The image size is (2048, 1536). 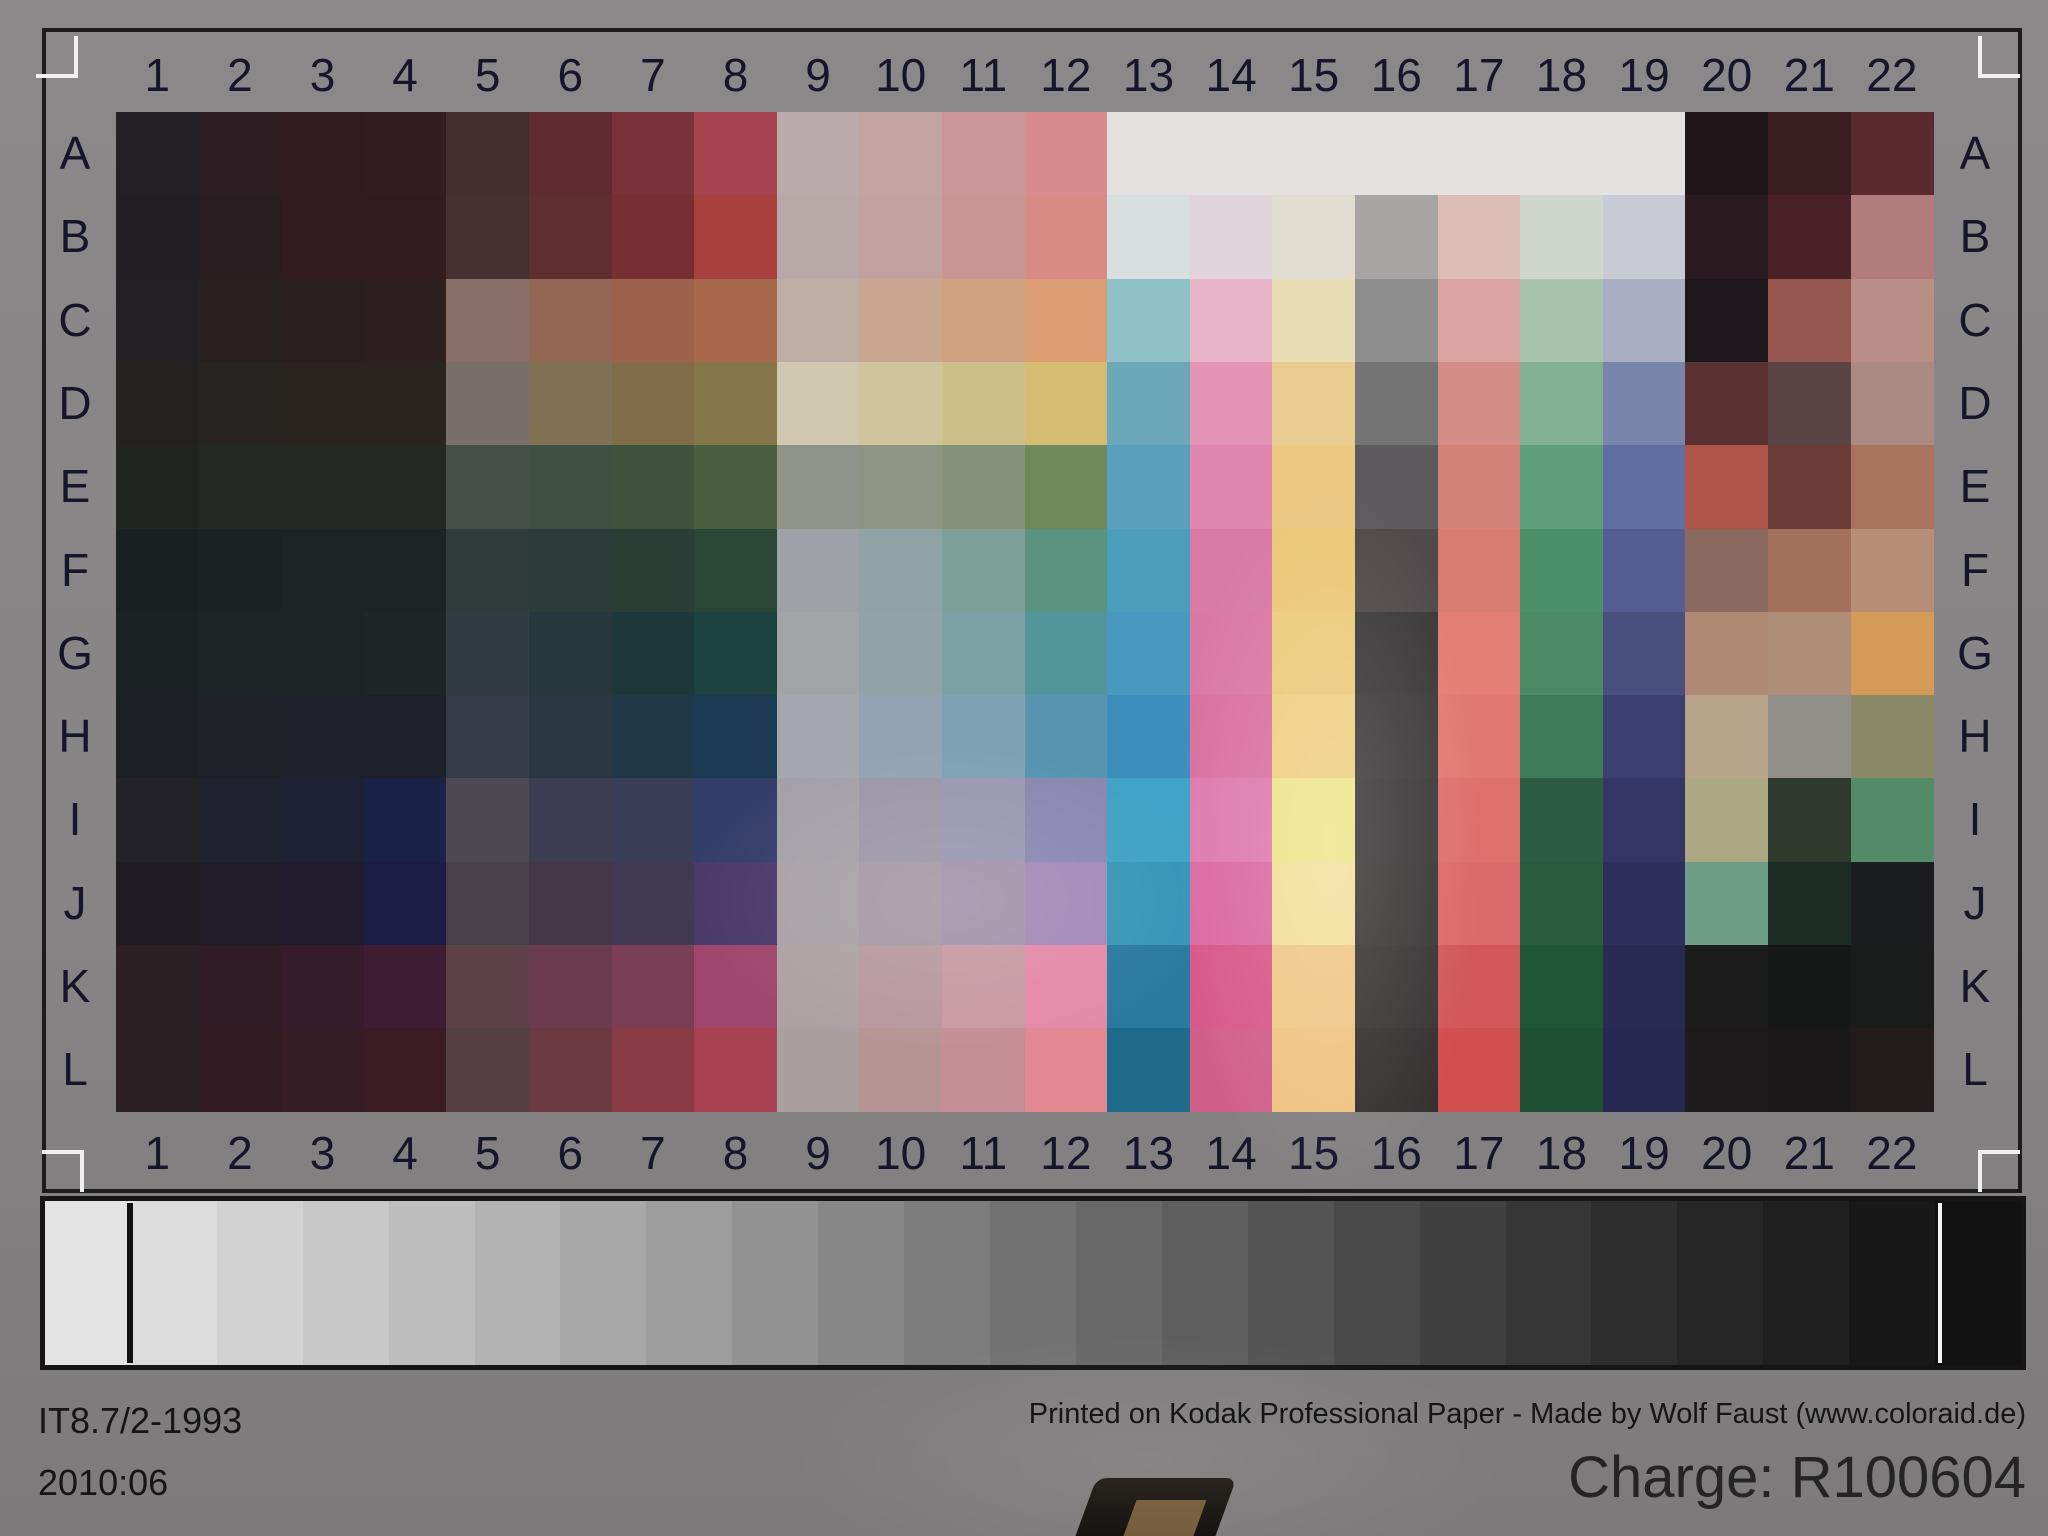 What do you see at coordinates (1149, 1070) in the screenshot?
I see `patch-L13` at bounding box center [1149, 1070].